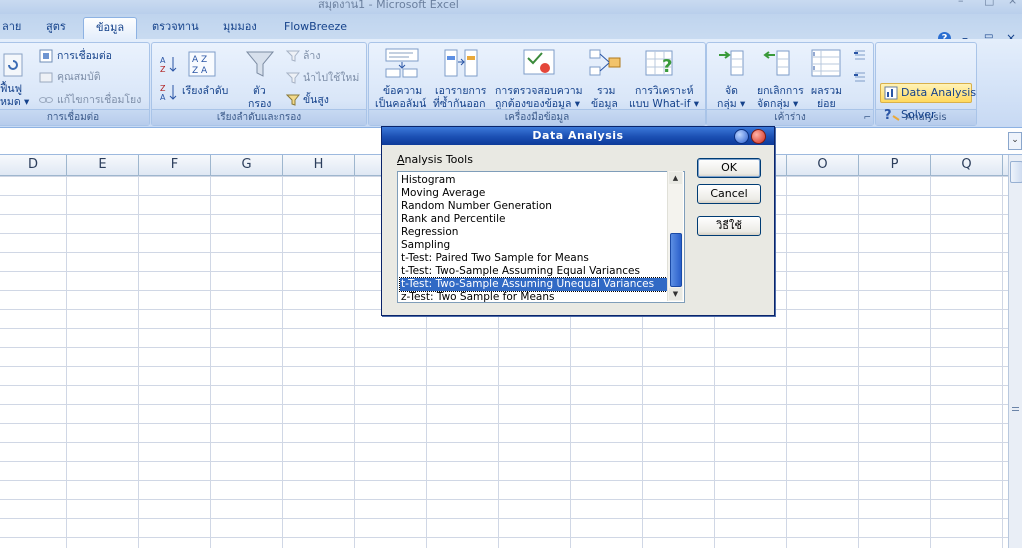  What do you see at coordinates (169, 64) in the screenshot?
I see `sort-ascending-icon: AZ` at bounding box center [169, 64].